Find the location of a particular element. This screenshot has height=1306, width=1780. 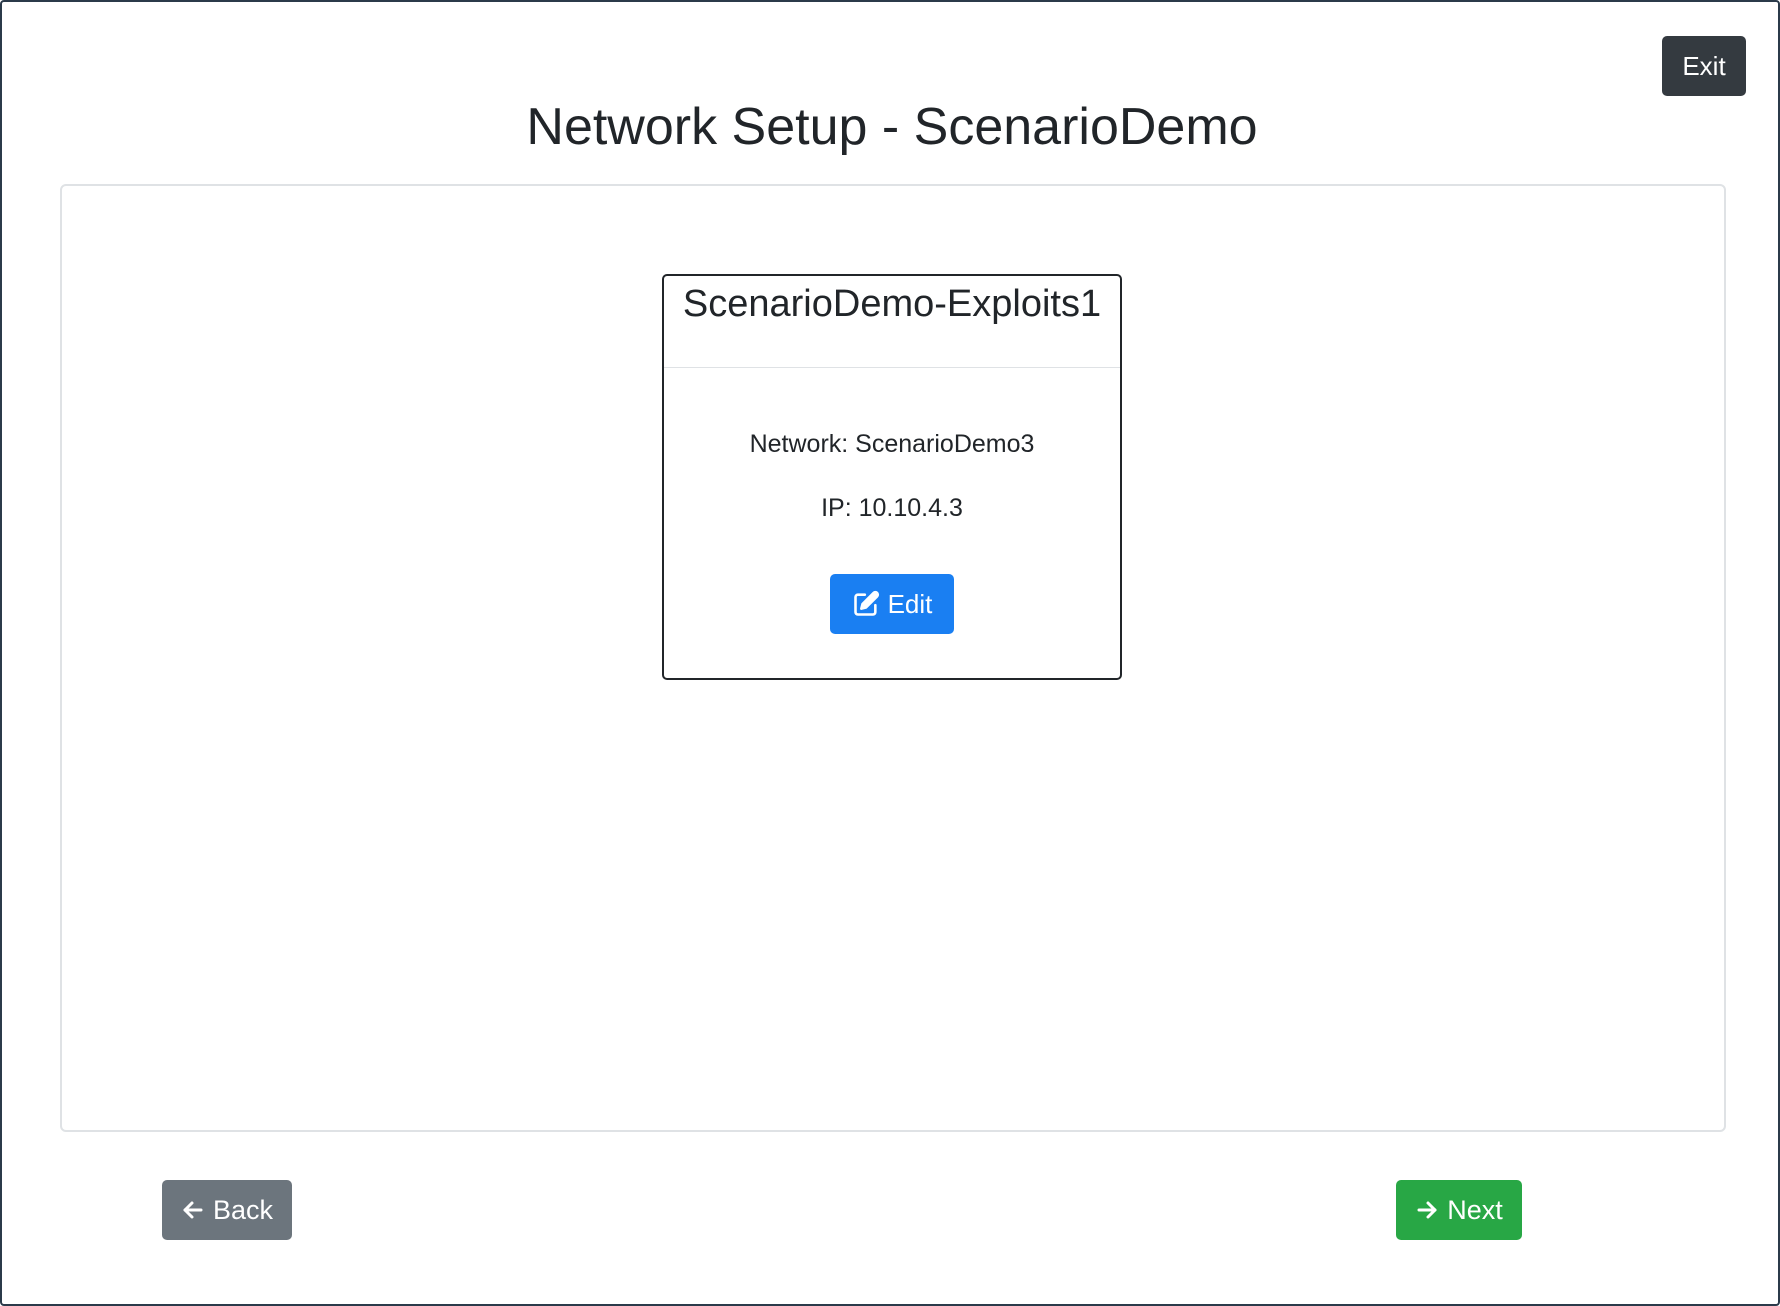

node-ip-label: IP: 10.10.4.3 is located at coordinates (892, 508).